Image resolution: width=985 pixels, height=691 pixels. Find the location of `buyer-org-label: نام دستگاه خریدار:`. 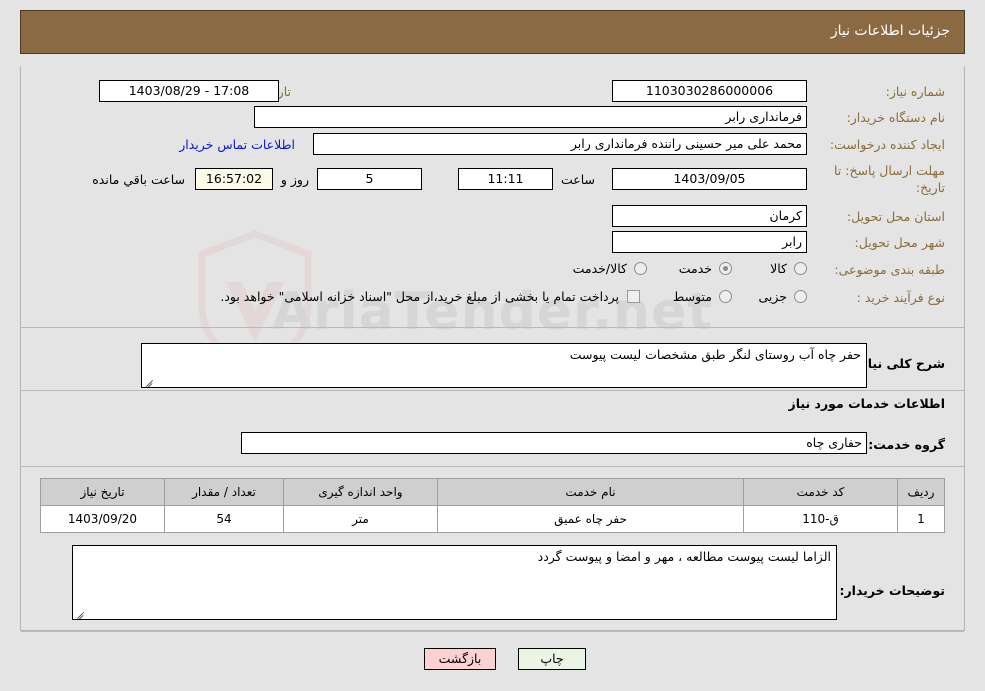

buyer-org-label: نام دستگاه خریدار: is located at coordinates (895, 117).